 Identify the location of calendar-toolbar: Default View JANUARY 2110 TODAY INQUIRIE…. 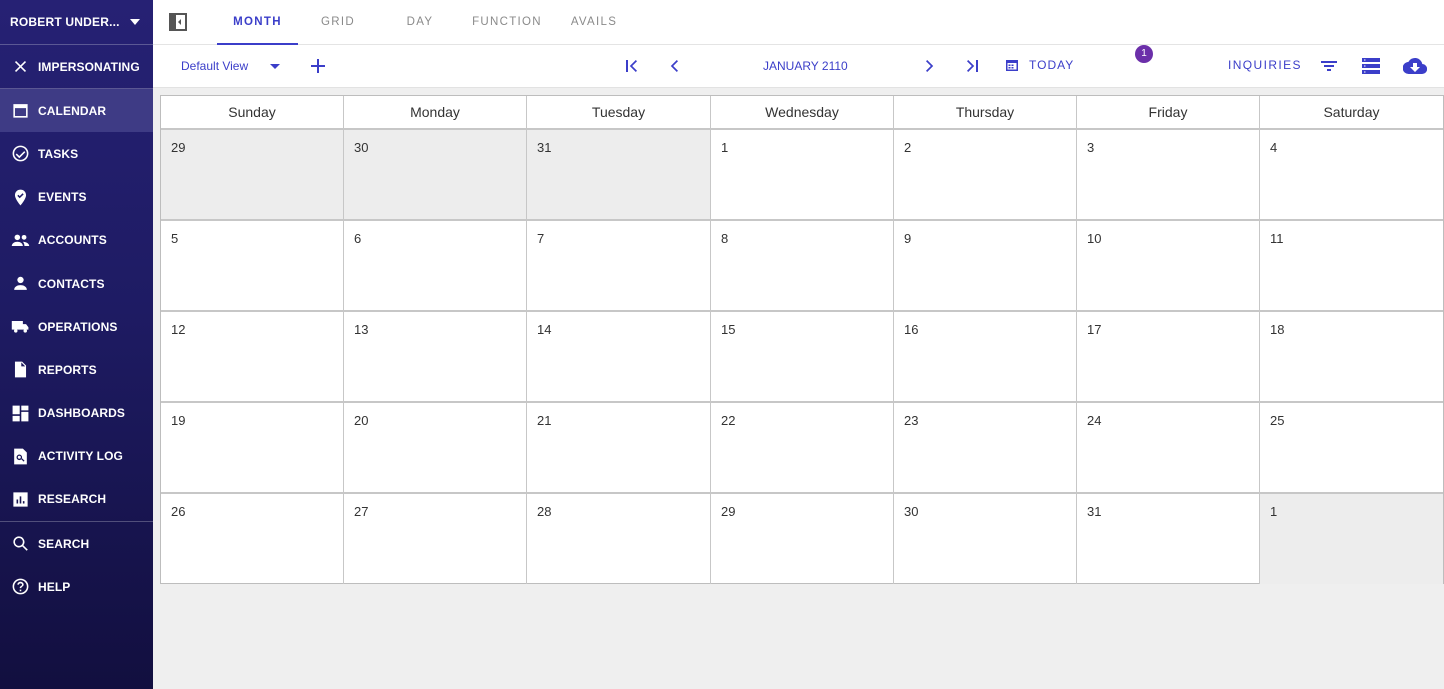
(798, 66).